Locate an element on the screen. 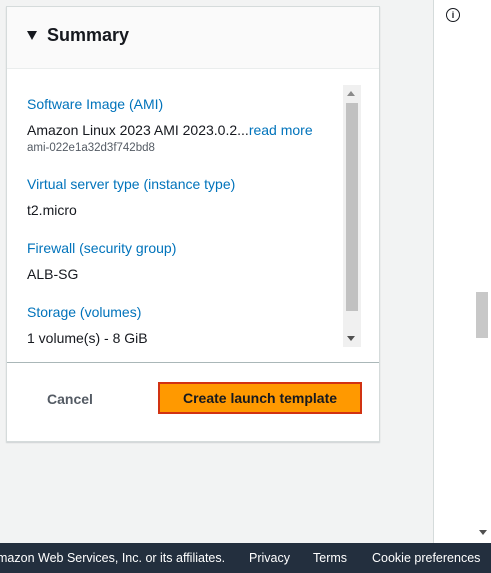 The image size is (491, 573). scroll-down-arrow-icon is located at coordinates (351, 338).